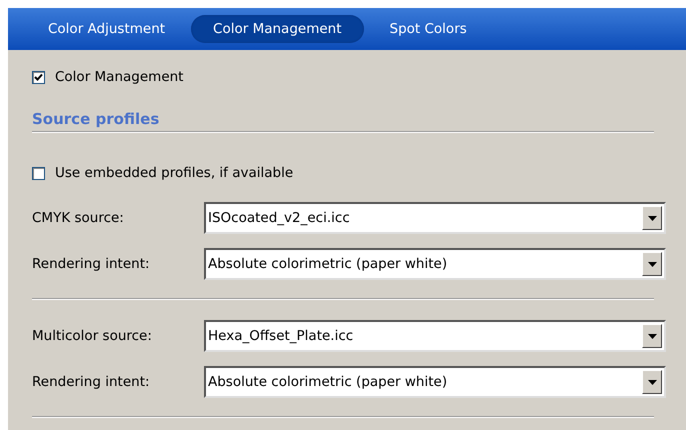 This screenshot has width=686, height=430. I want to click on tab: Spot Colors, so click(428, 29).